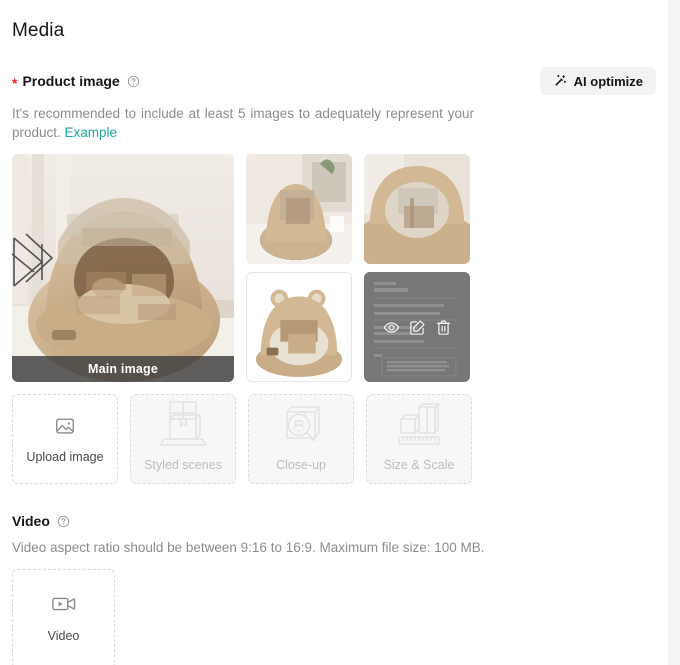  I want to click on video-section-header: Video, so click(334, 521).